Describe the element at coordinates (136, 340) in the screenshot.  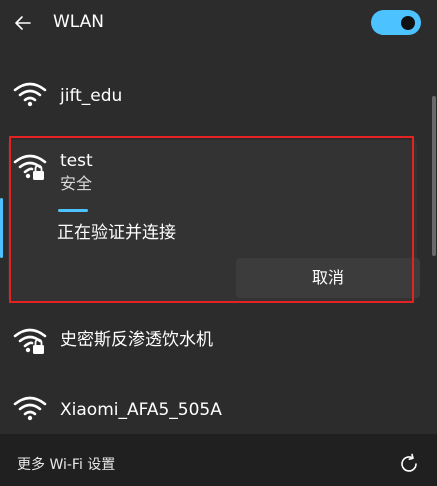
I see `network-name: 史密斯反渗透饮水机` at that location.